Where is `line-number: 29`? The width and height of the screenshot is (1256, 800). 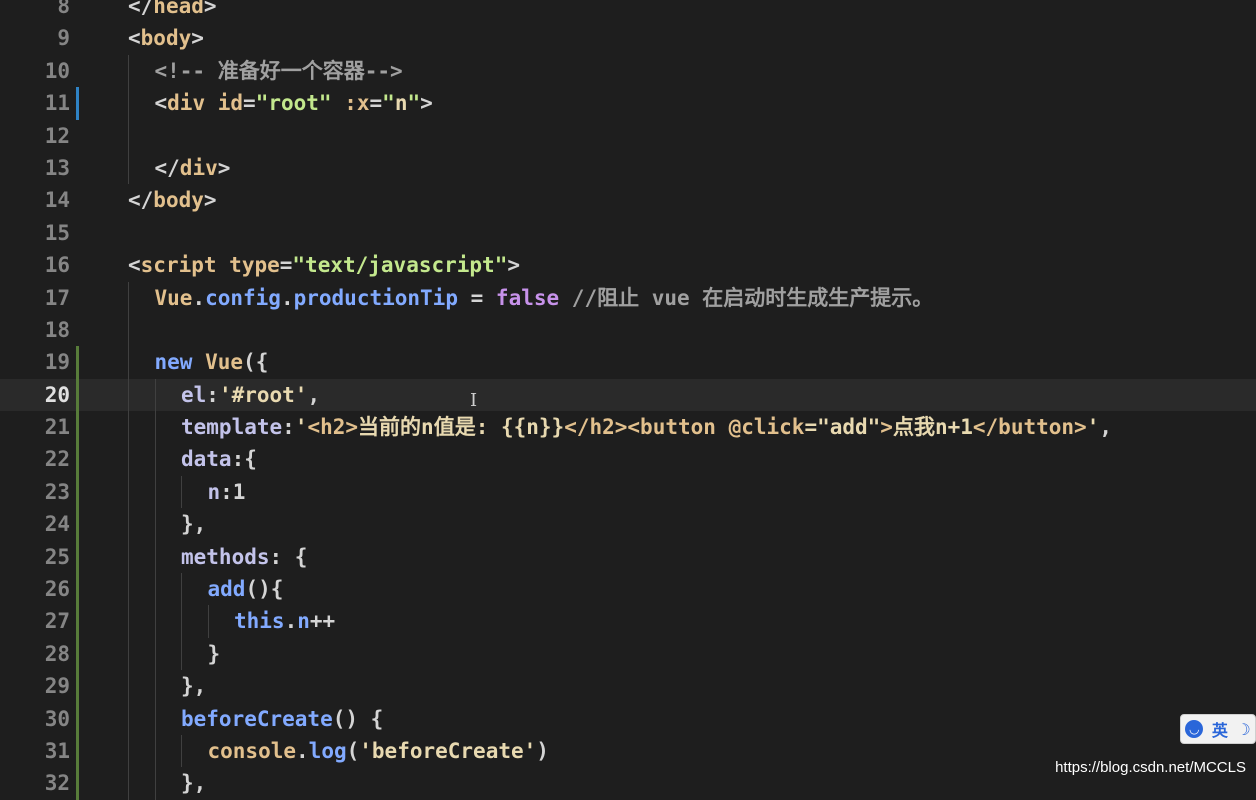
line-number: 29 is located at coordinates (57, 686).